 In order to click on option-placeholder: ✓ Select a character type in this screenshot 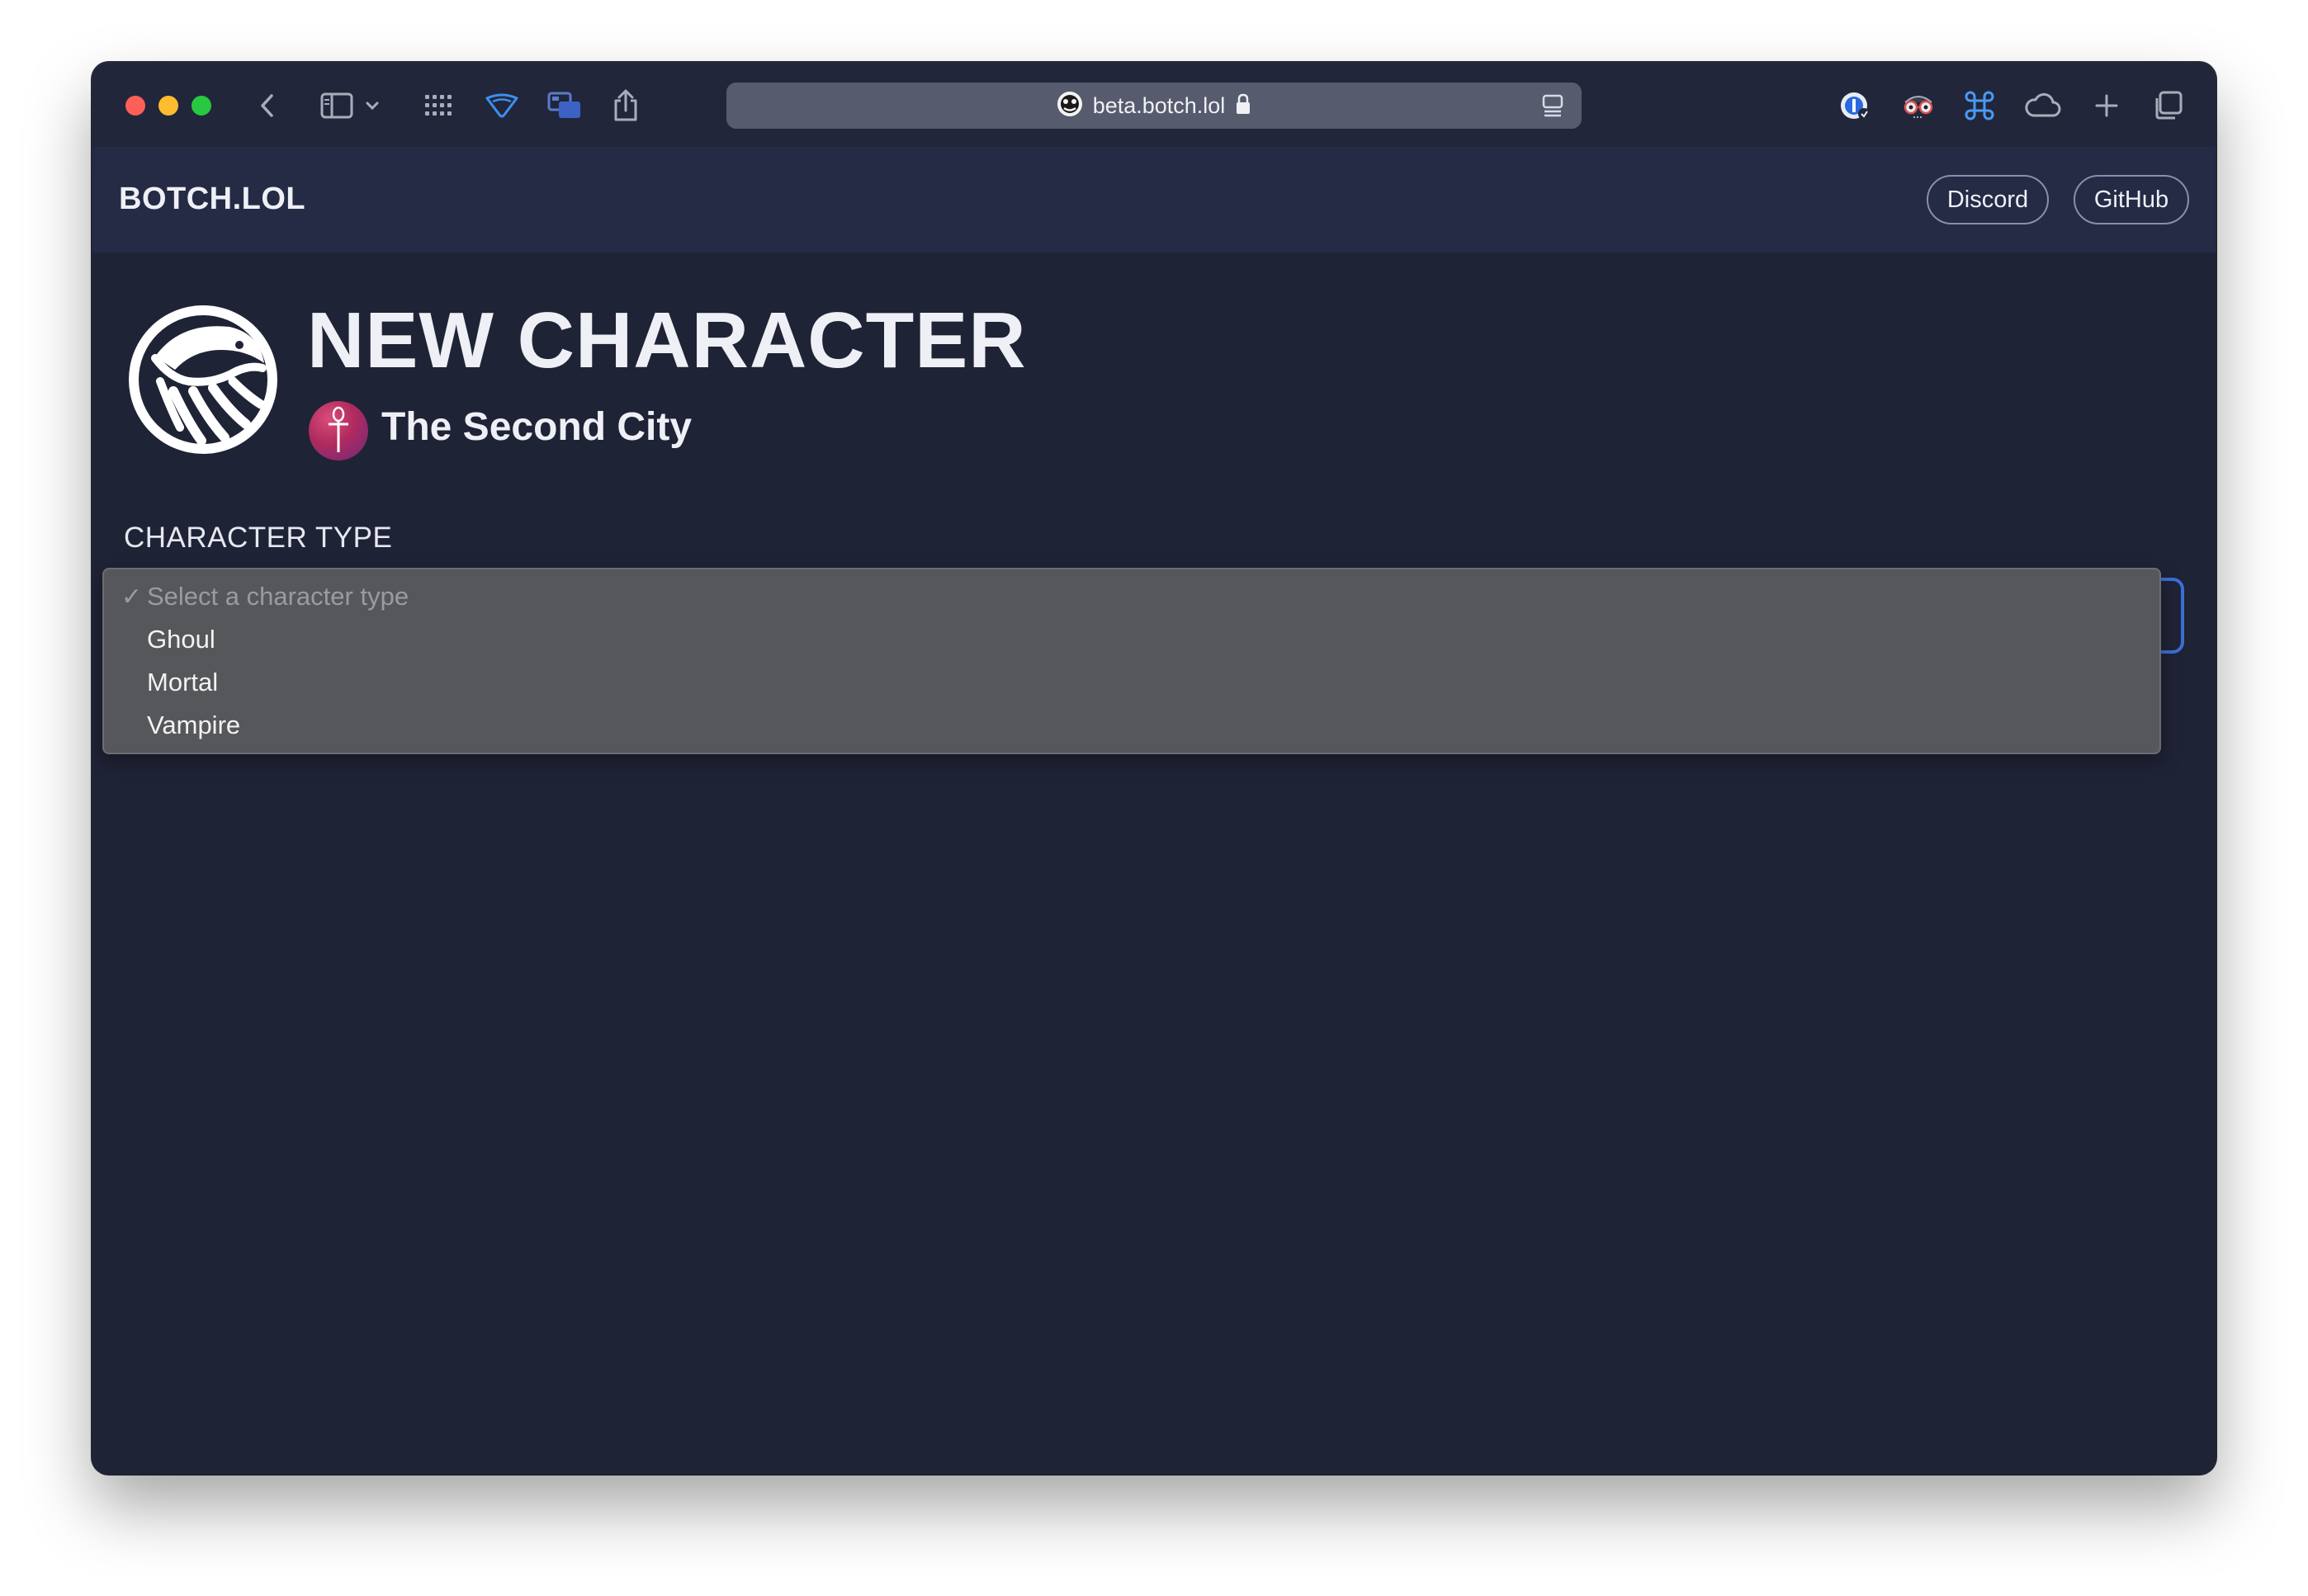, I will do `click(1131, 596)`.